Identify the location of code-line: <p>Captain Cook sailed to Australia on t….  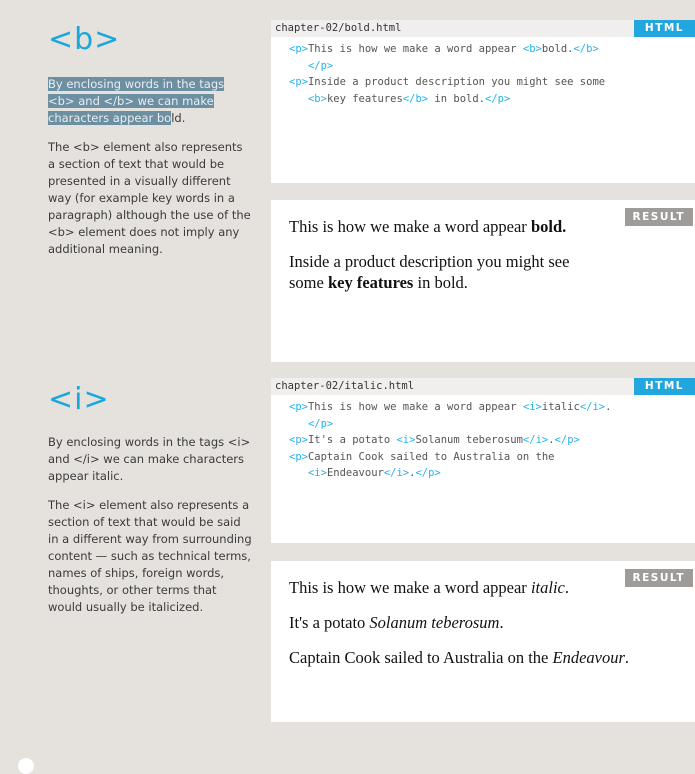
(450, 457).